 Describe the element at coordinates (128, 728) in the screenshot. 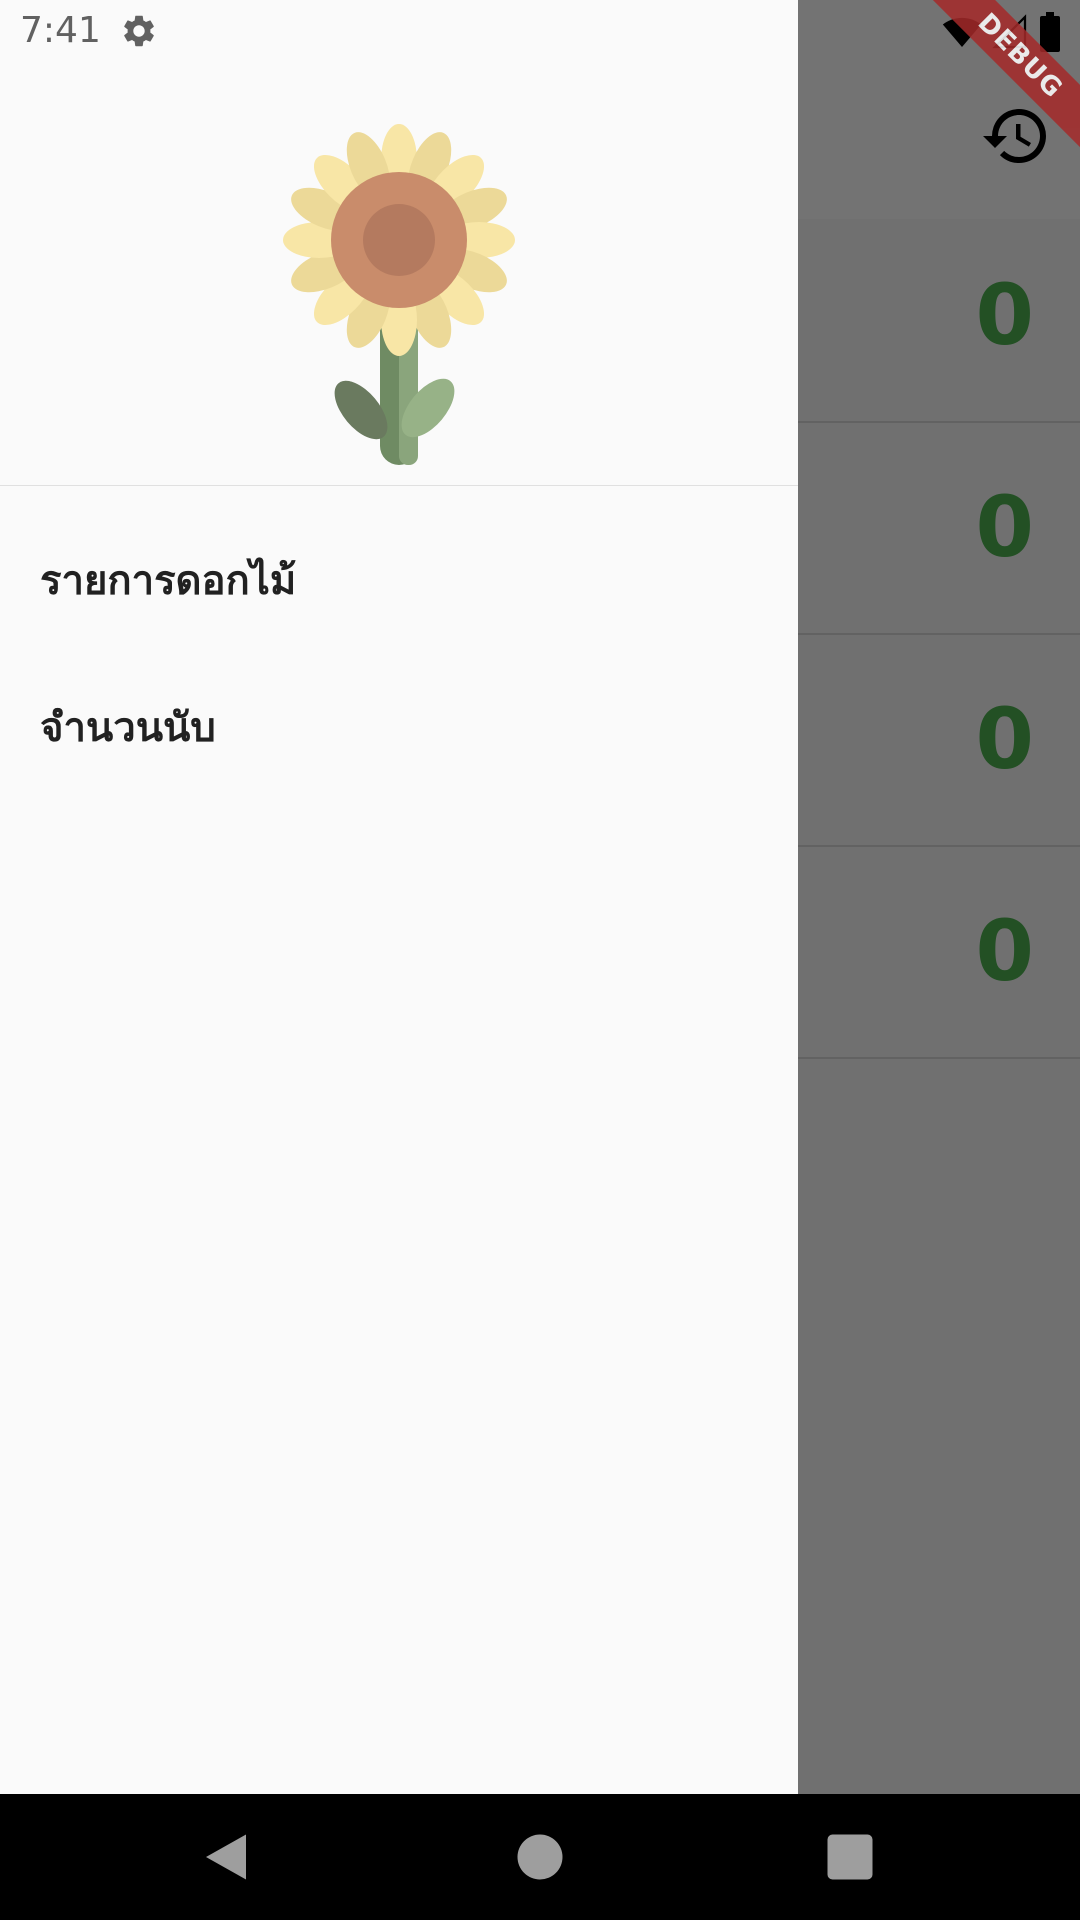

I see `drawer-item-label: จำนวนนับ` at that location.